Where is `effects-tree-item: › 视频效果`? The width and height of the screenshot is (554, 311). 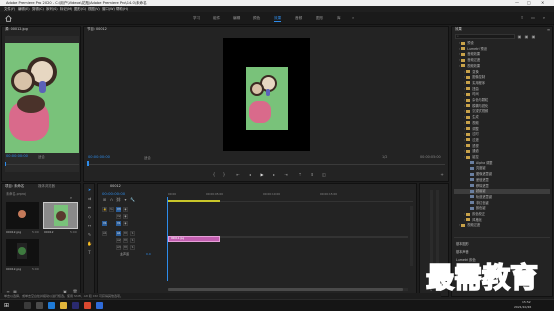
effects-tree-item: › 视频效果 is located at coordinates (502, 66).